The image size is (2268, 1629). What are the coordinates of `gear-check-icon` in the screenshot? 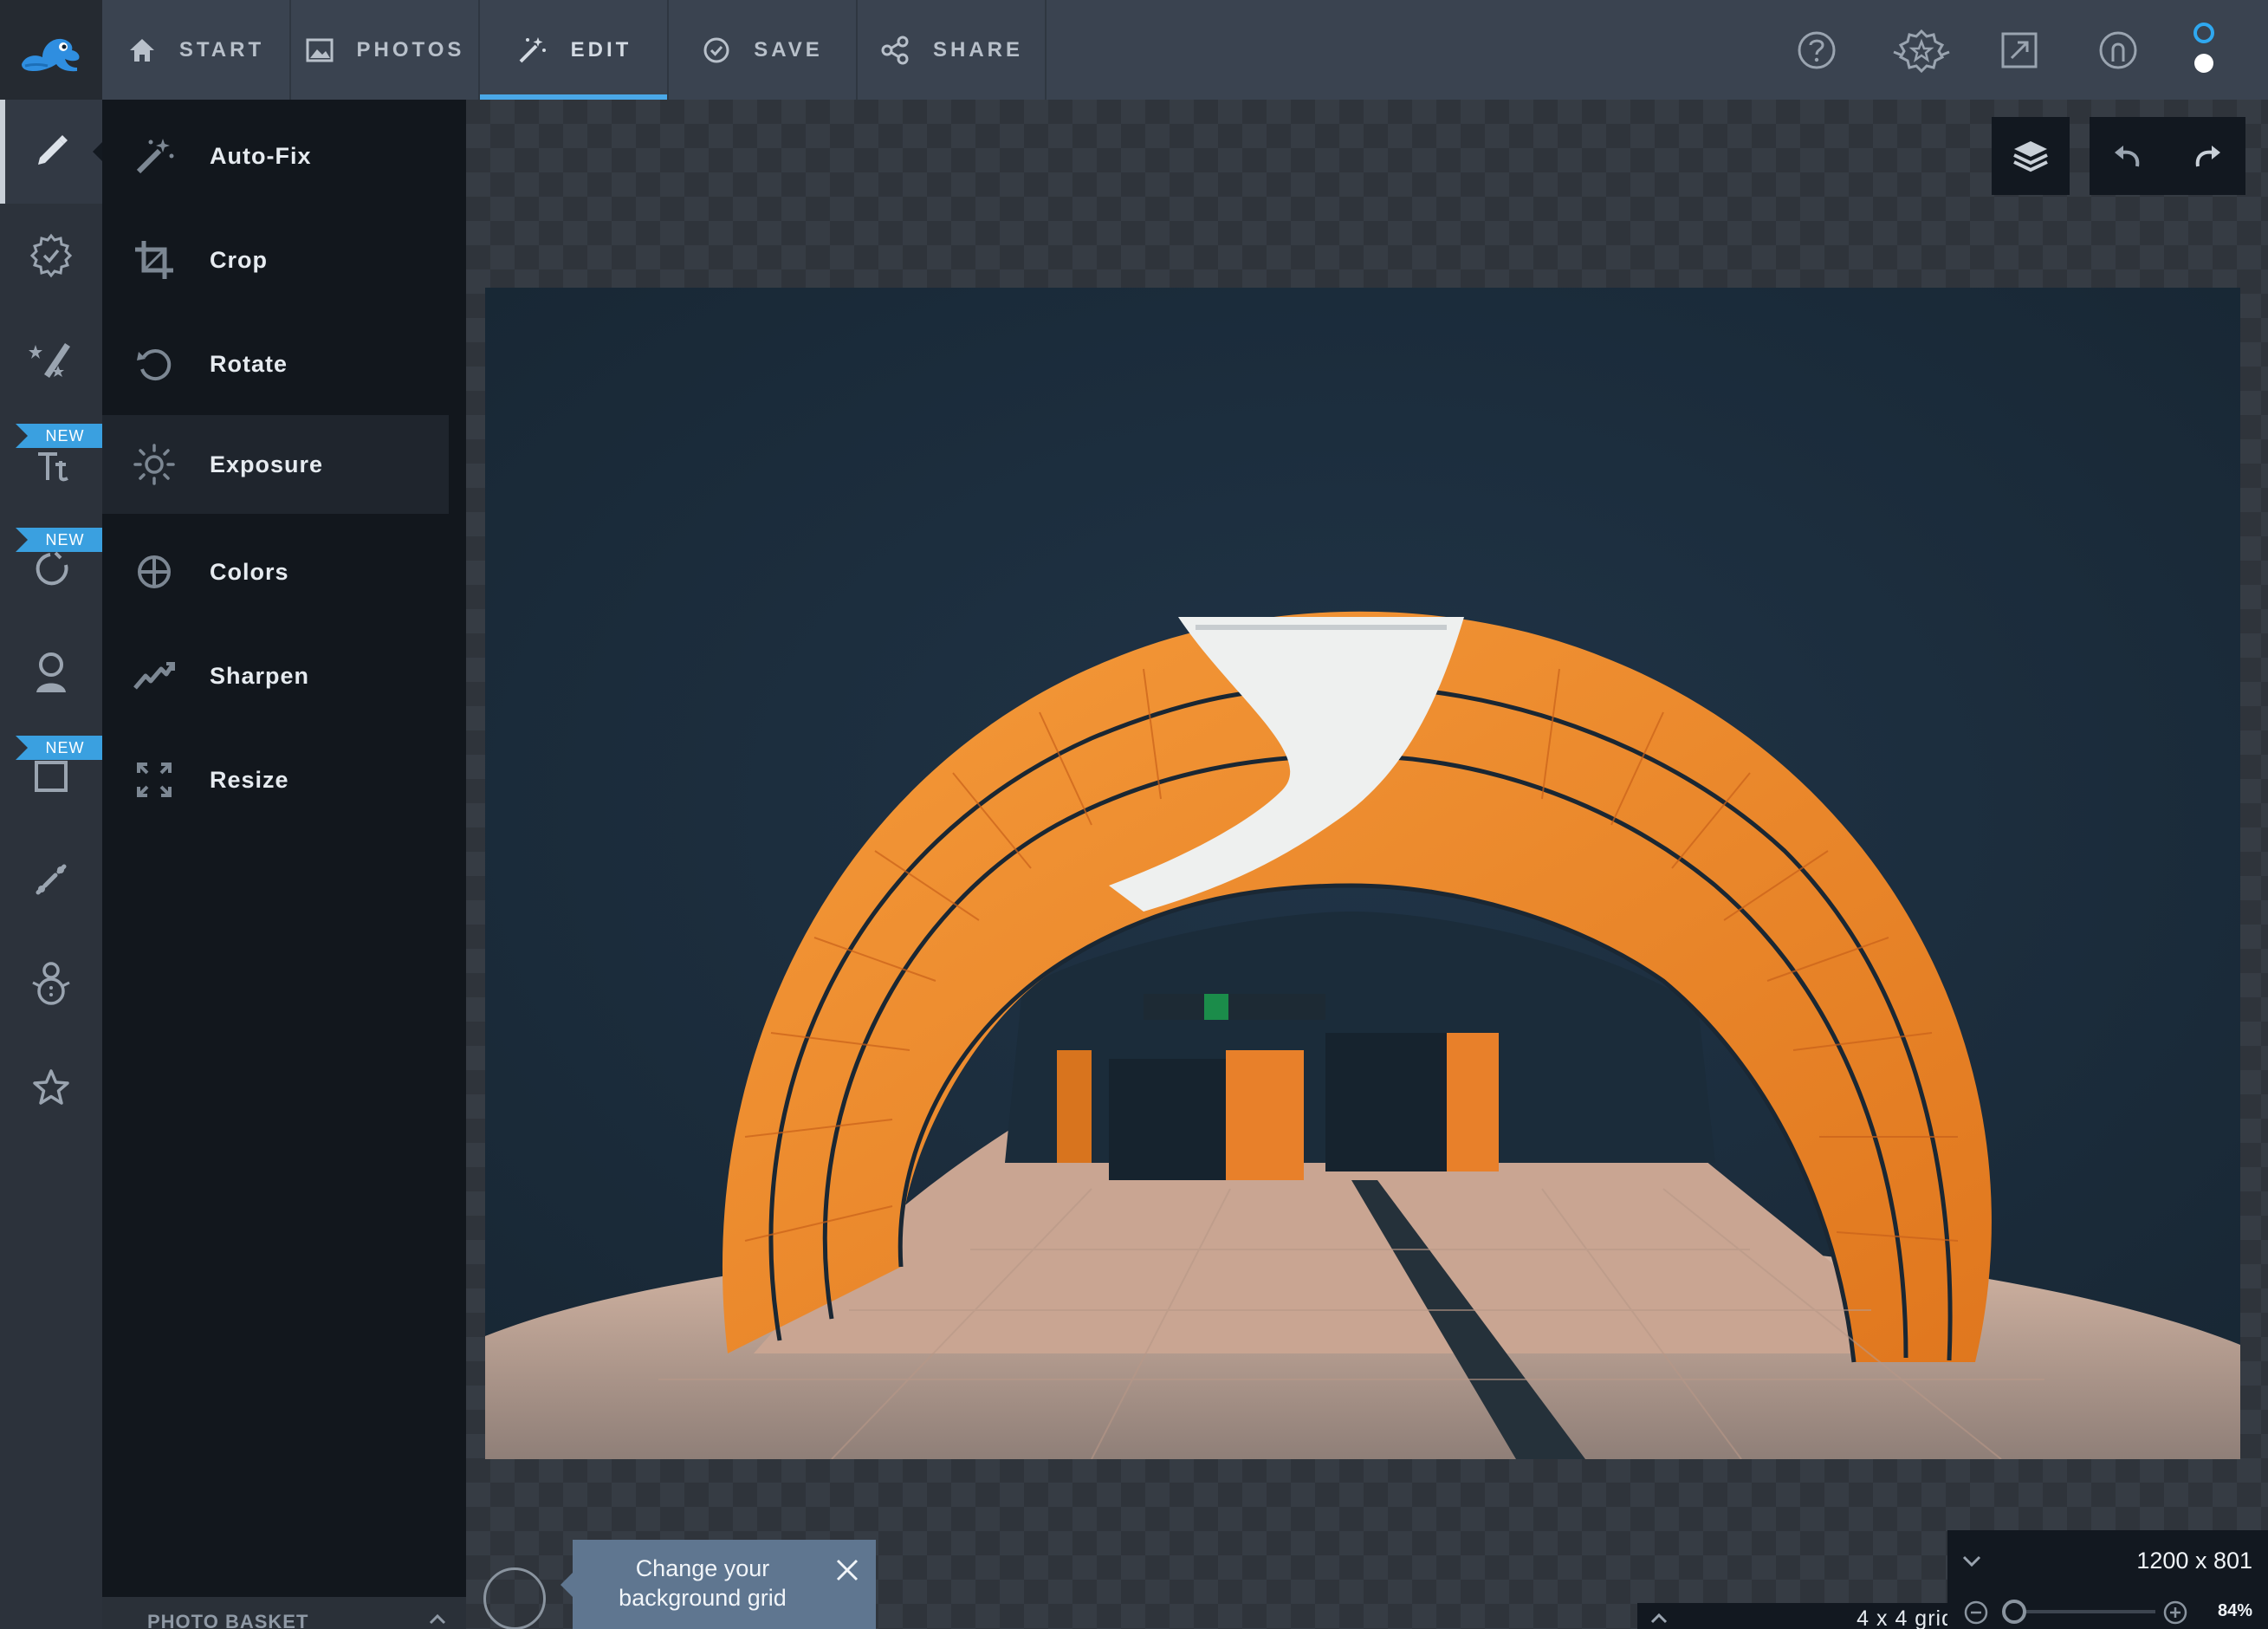 It's located at (51, 255).